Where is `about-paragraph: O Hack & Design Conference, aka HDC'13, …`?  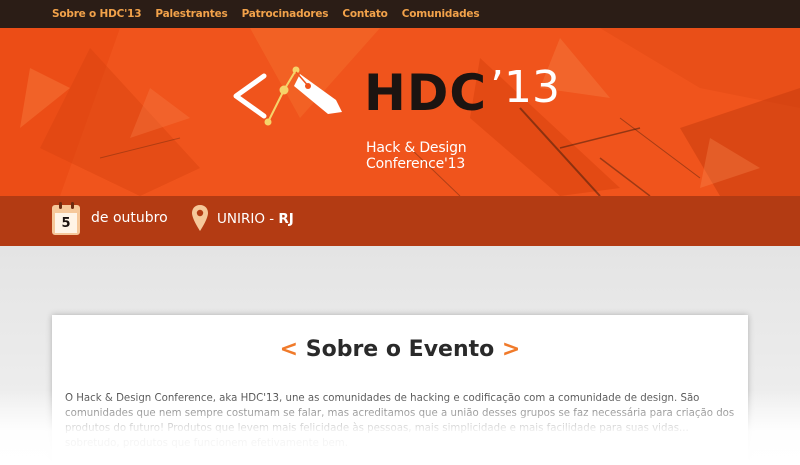 about-paragraph: O Hack & Design Conference, aka HDC'13, … is located at coordinates (400, 421).